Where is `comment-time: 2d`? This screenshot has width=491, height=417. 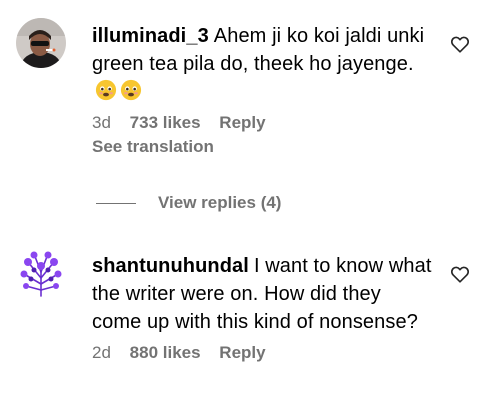
comment-time: 2d is located at coordinates (101, 352).